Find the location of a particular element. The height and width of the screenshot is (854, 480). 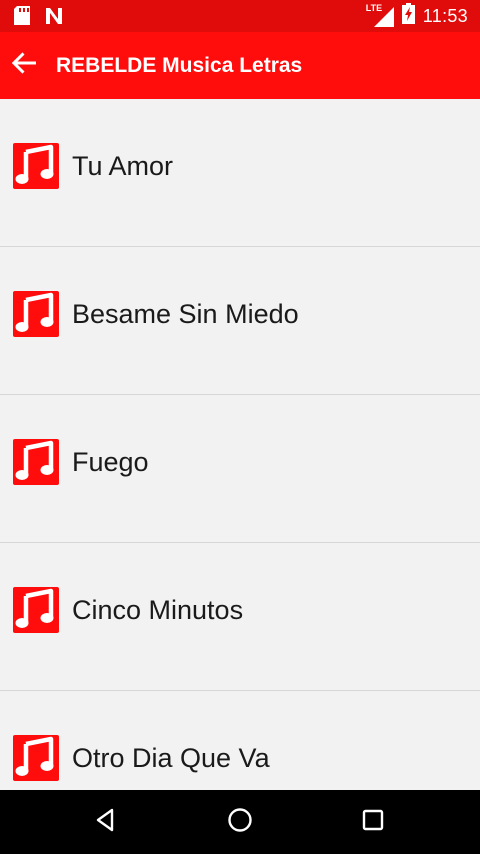

song-title: Cinco Minutos is located at coordinates (158, 610).